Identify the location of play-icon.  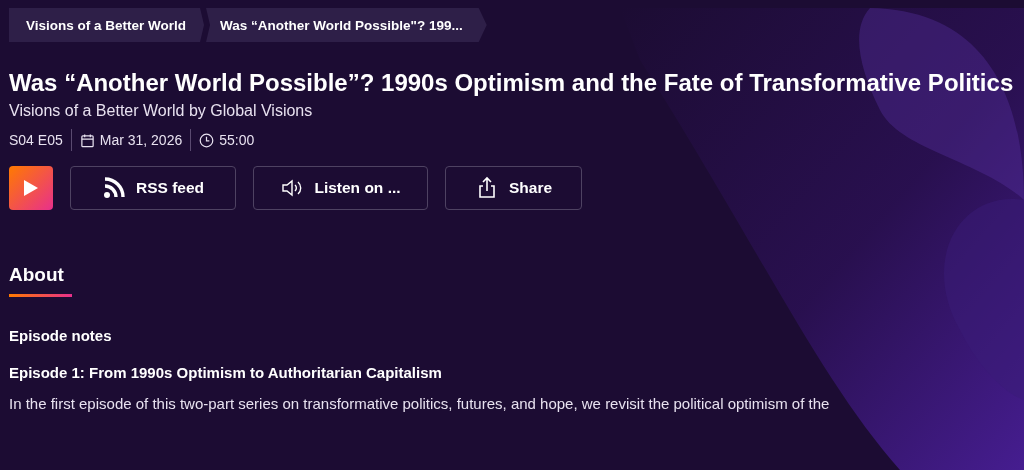
(31, 188).